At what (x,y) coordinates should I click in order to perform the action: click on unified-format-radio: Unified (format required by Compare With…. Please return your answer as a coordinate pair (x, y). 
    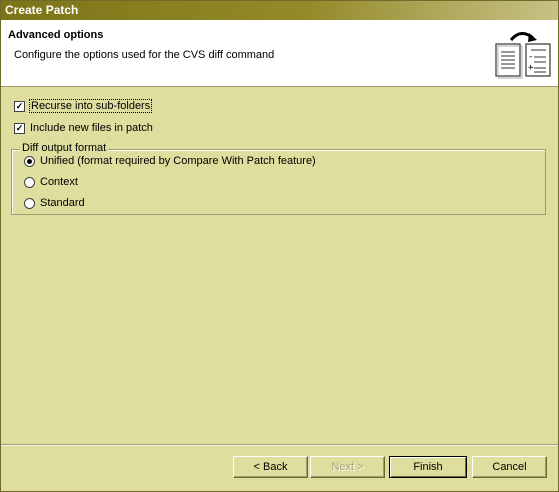
    Looking at the image, I should click on (170, 161).